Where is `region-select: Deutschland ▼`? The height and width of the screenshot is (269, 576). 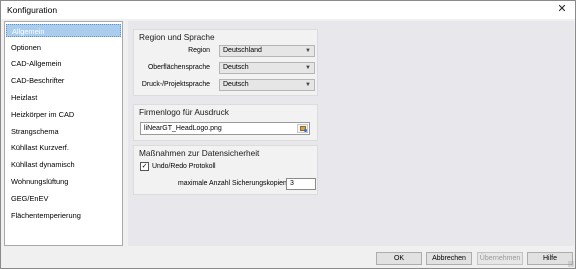 region-select: Deutschland ▼ is located at coordinates (267, 51).